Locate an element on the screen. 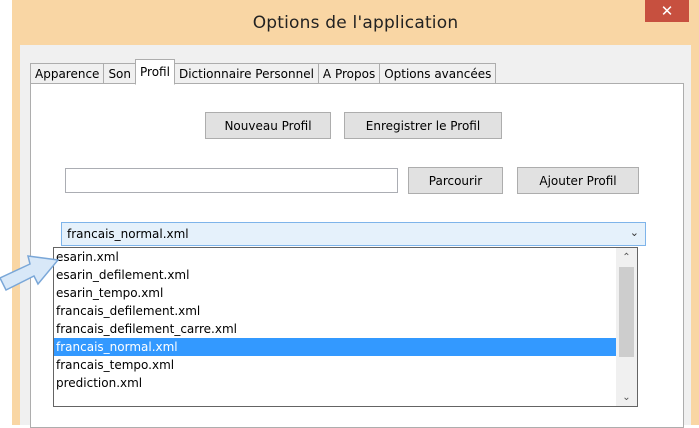 This screenshot has height=428, width=699. profile-path-input is located at coordinates (231, 180).